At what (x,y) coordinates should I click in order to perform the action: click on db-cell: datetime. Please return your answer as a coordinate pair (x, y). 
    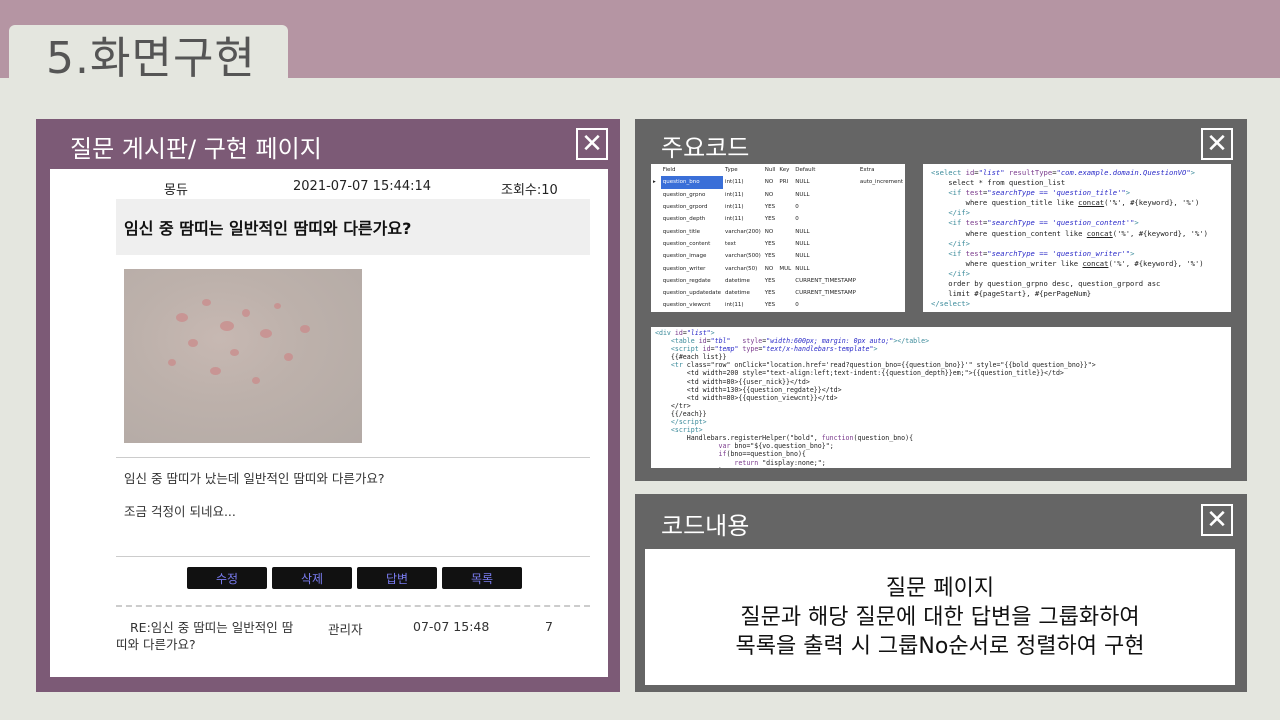
    Looking at the image, I should click on (737, 293).